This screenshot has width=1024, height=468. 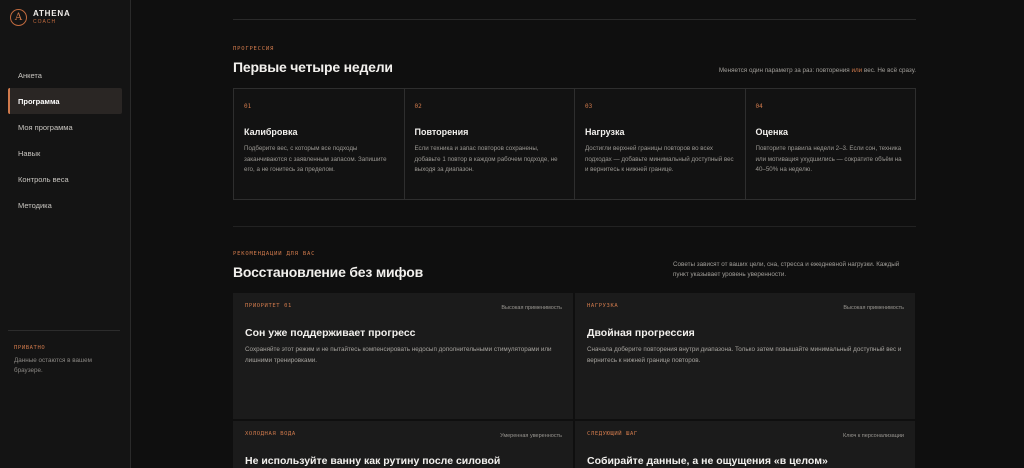 What do you see at coordinates (248, 106) in the screenshot?
I see `step-number: 01` at bounding box center [248, 106].